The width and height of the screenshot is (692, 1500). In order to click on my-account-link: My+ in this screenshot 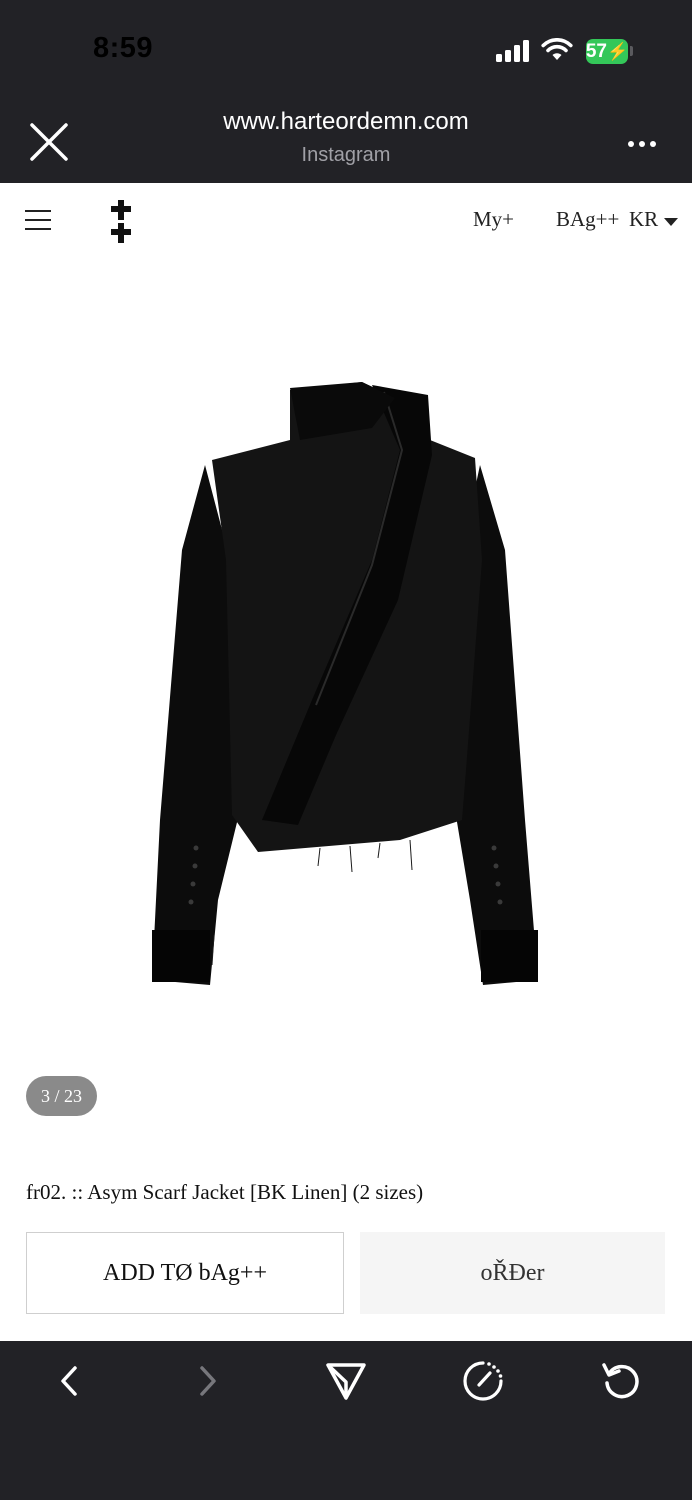, I will do `click(493, 219)`.